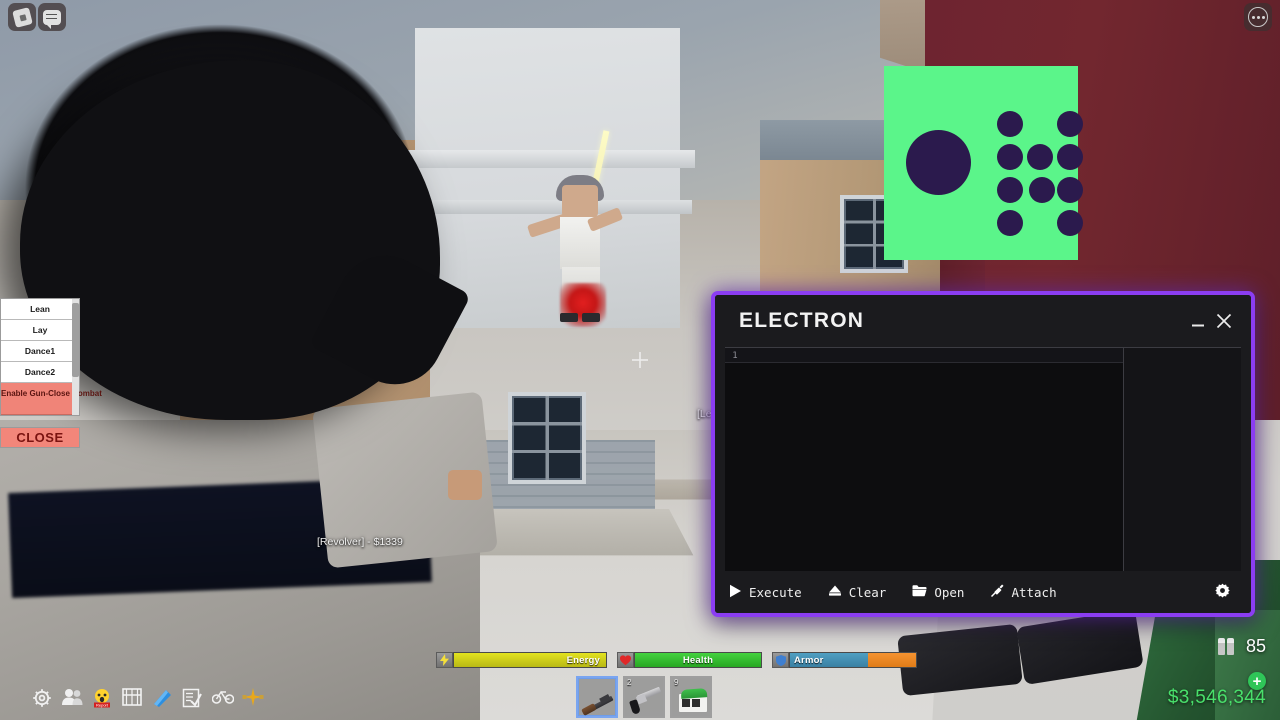 The image size is (1280, 720). I want to click on editor-line-number: 1, so click(735, 356).